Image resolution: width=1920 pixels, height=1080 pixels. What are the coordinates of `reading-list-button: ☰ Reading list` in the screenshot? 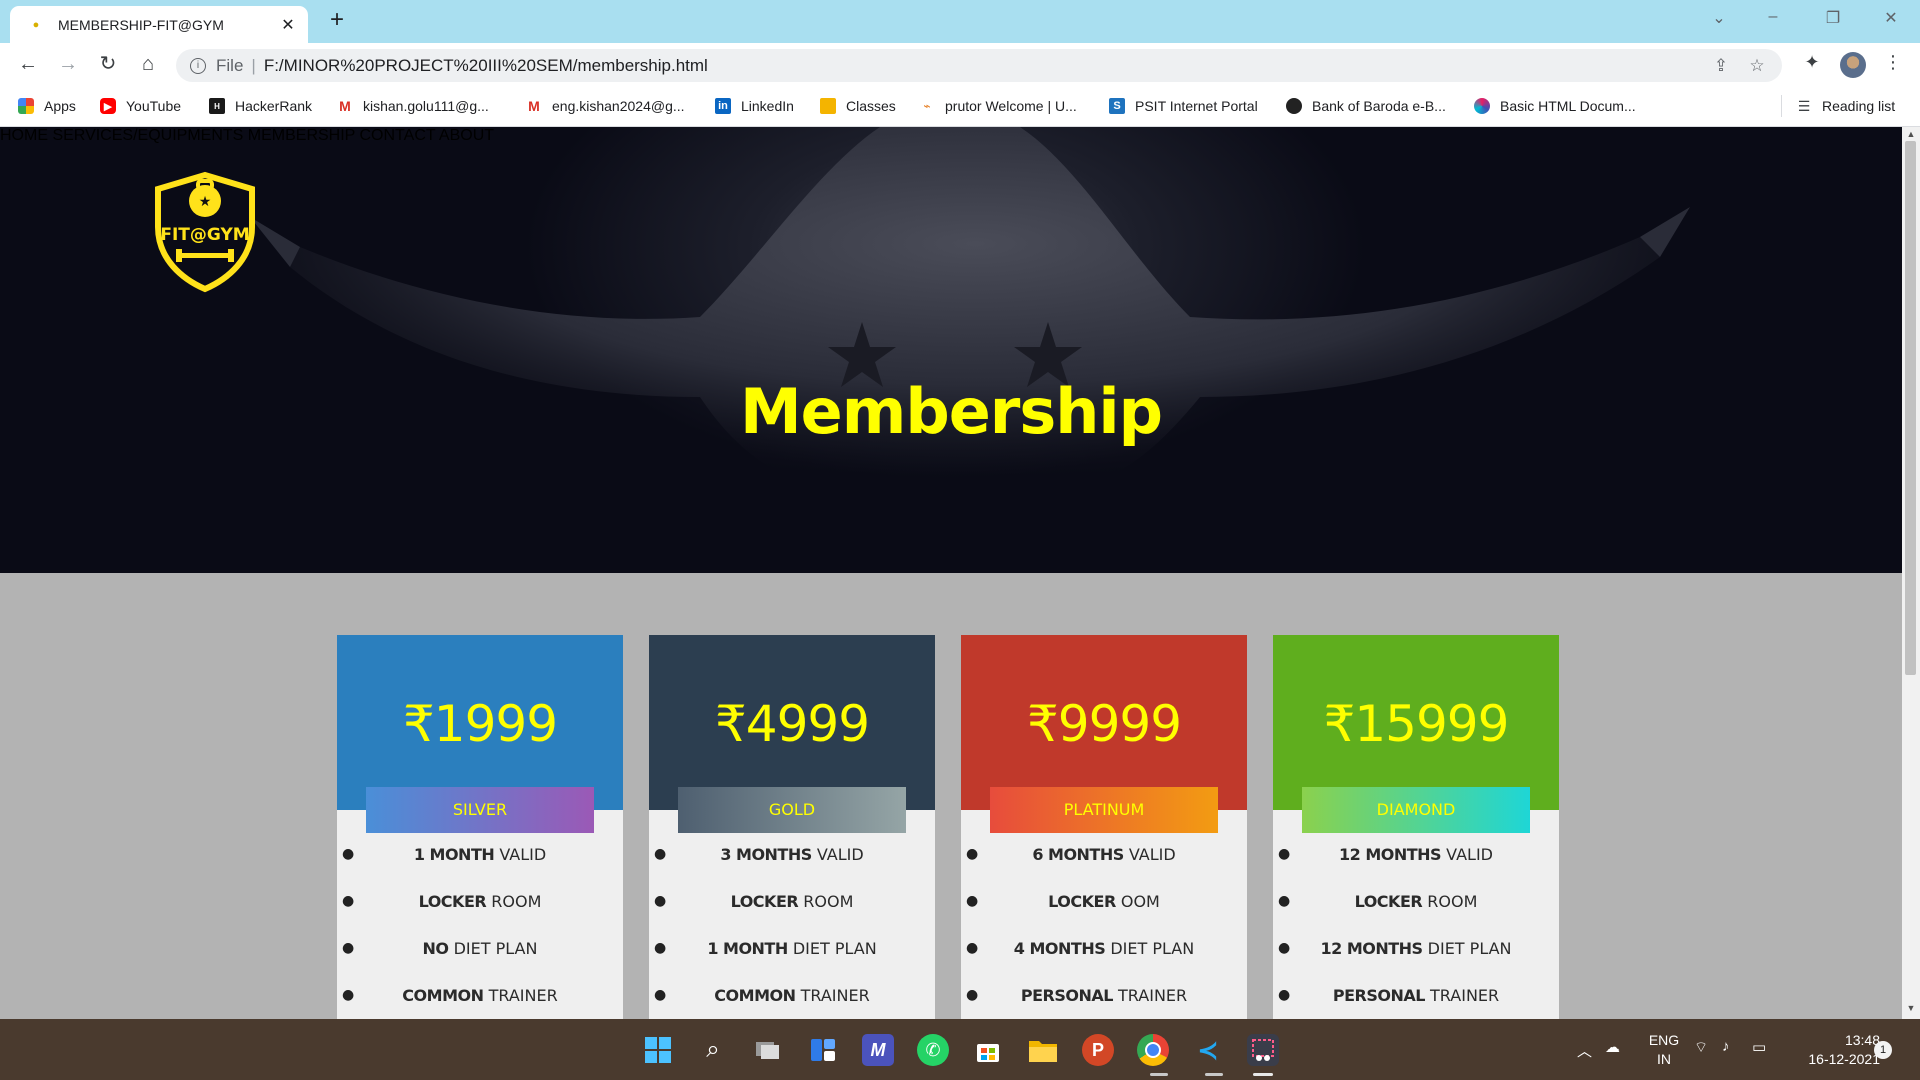 It's located at (1845, 106).